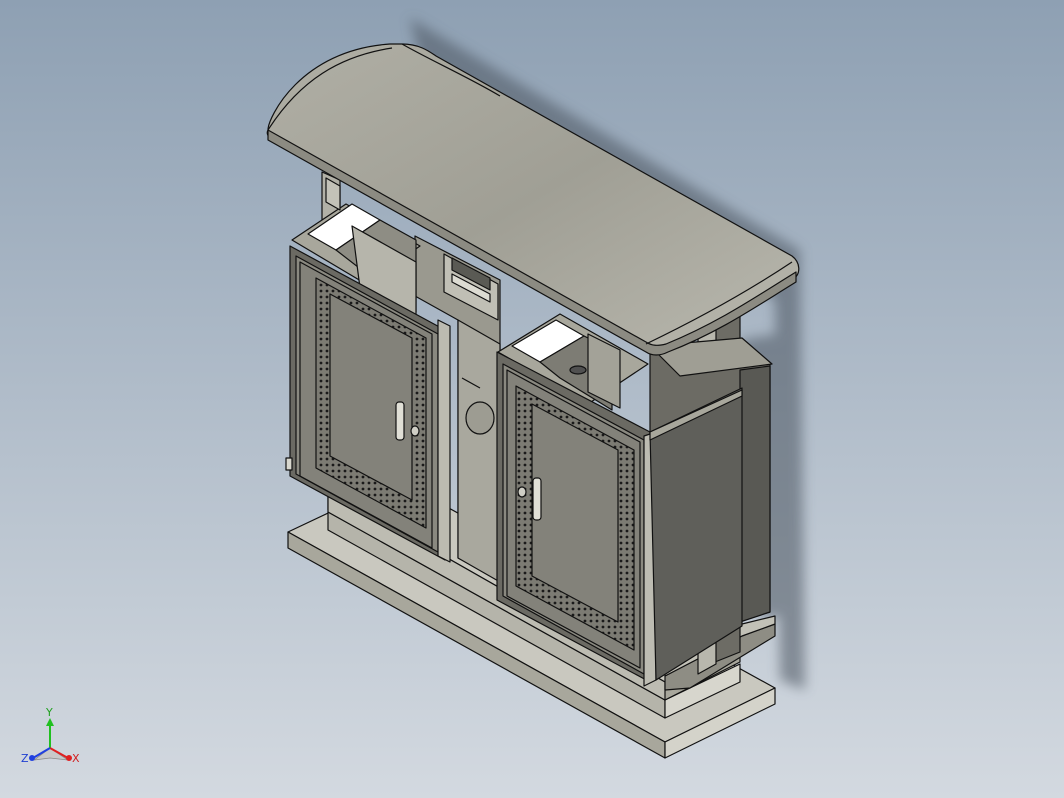 This screenshot has height=798, width=1064. Describe the element at coordinates (400, 421) in the screenshot. I see `left-door-handle` at that location.